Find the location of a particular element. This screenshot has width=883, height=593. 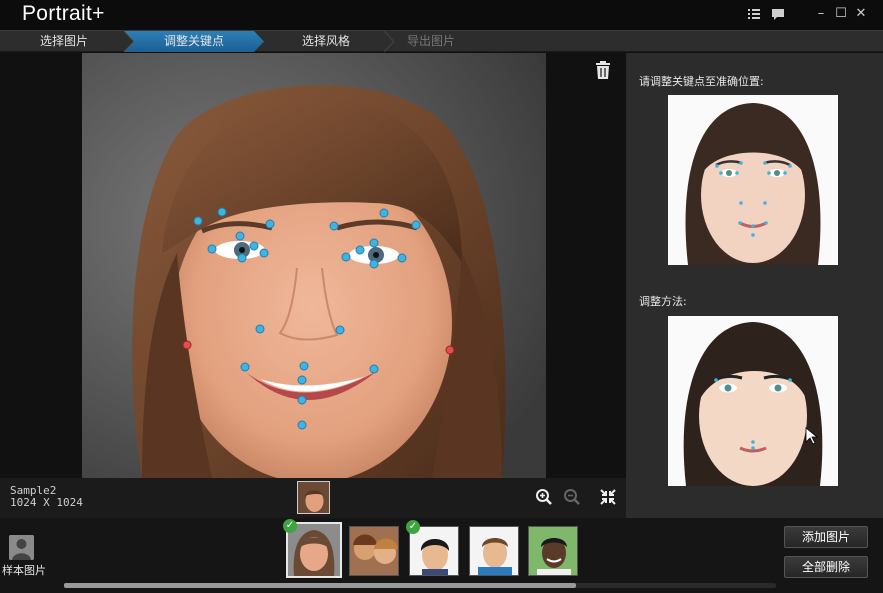

step-select-style: 选择风格 is located at coordinates (326, 41).